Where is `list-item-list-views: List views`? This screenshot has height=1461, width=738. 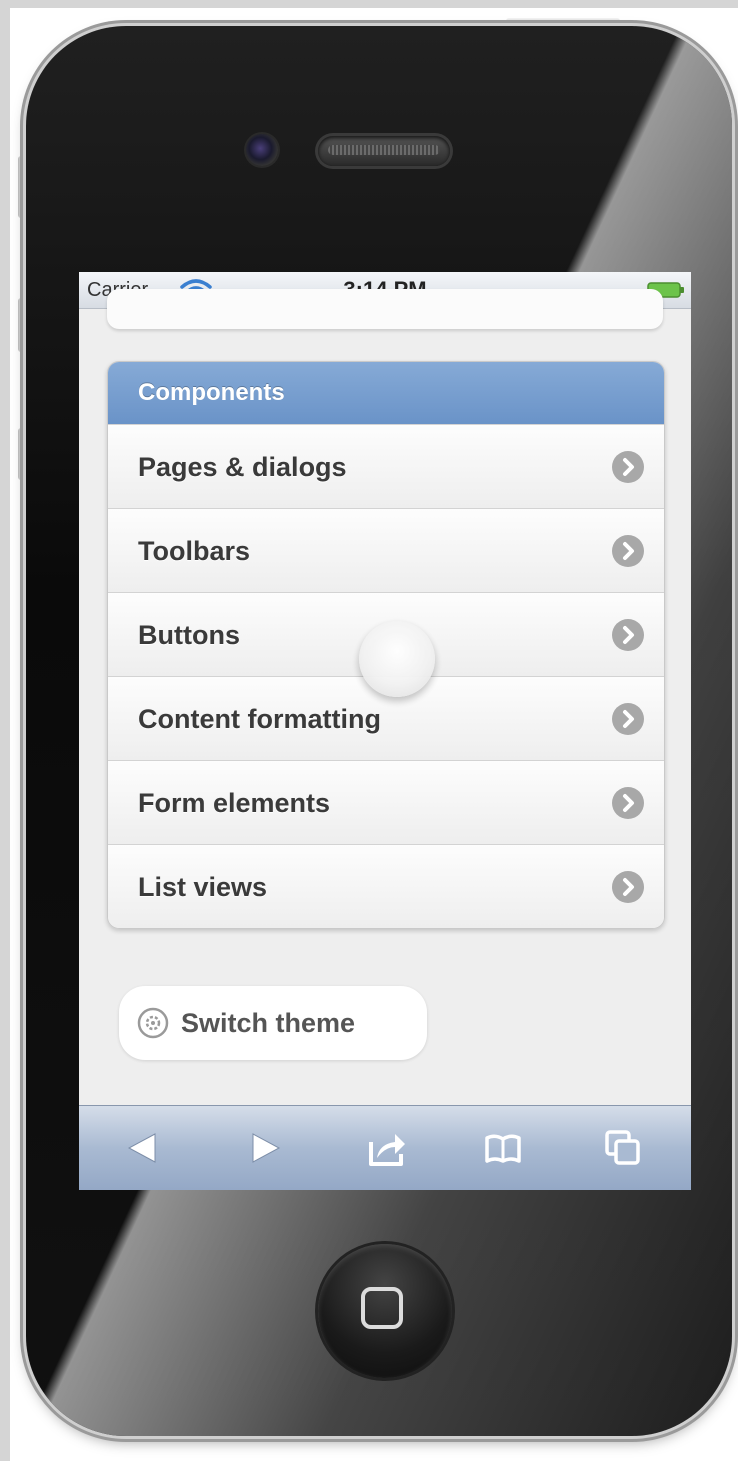 list-item-list-views: List views is located at coordinates (386, 886).